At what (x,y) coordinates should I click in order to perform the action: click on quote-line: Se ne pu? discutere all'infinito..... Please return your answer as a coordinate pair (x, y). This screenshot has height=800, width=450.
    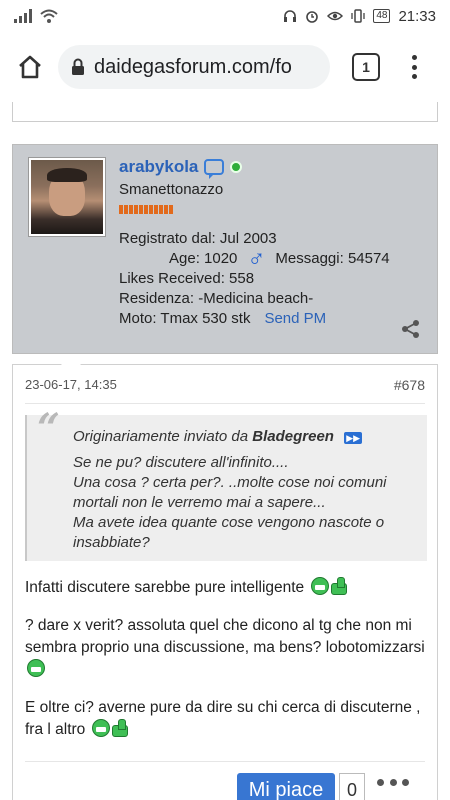
    Looking at the image, I should click on (181, 462).